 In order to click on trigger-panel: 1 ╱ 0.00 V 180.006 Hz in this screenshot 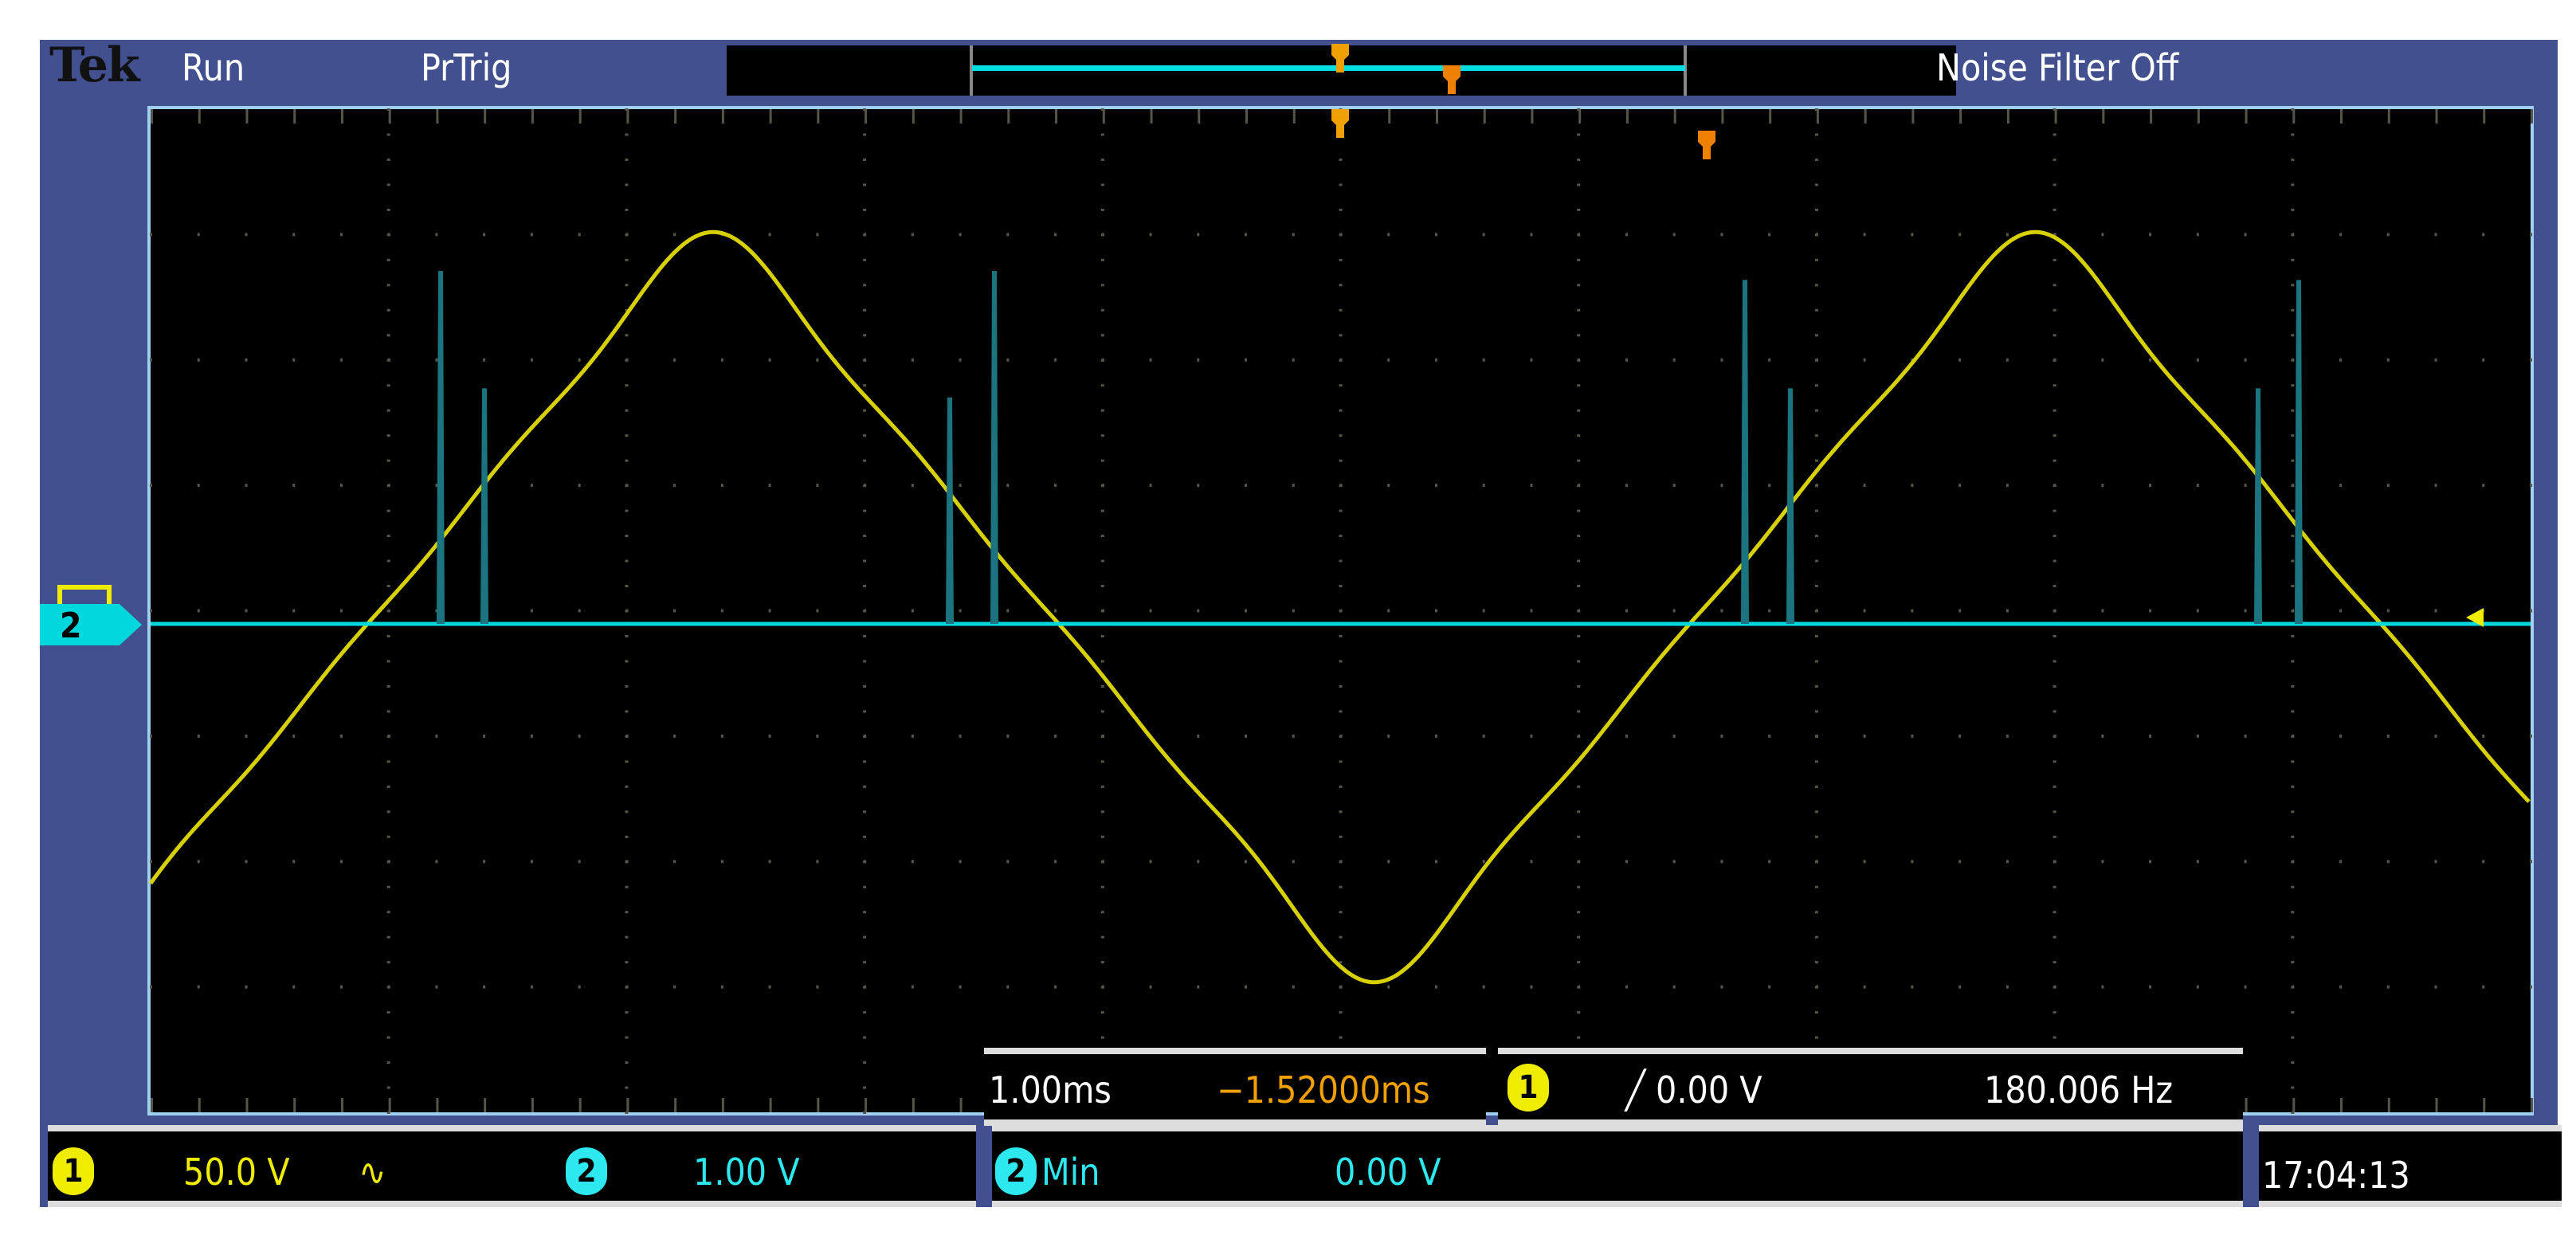, I will do `click(1871, 1087)`.